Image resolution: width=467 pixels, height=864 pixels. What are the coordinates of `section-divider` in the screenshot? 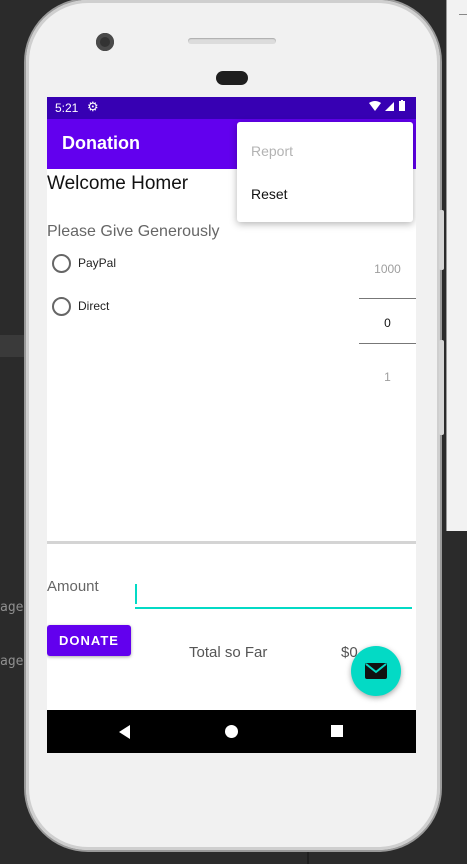 It's located at (231, 542).